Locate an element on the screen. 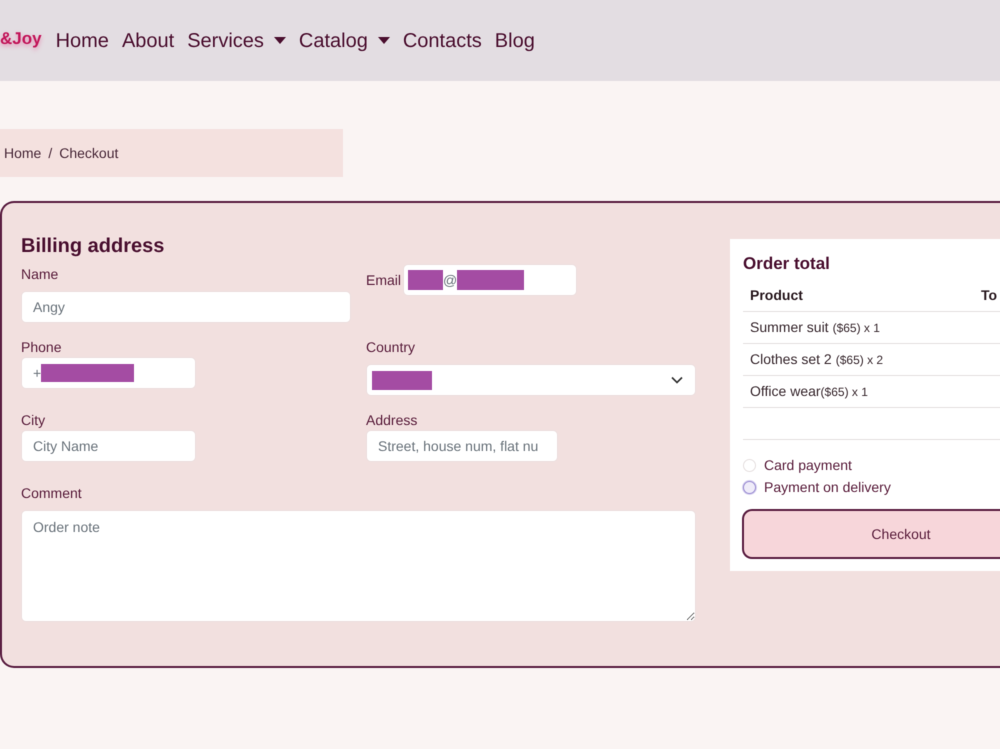 This screenshot has height=749, width=1000. nav-link: Contacts is located at coordinates (442, 40).